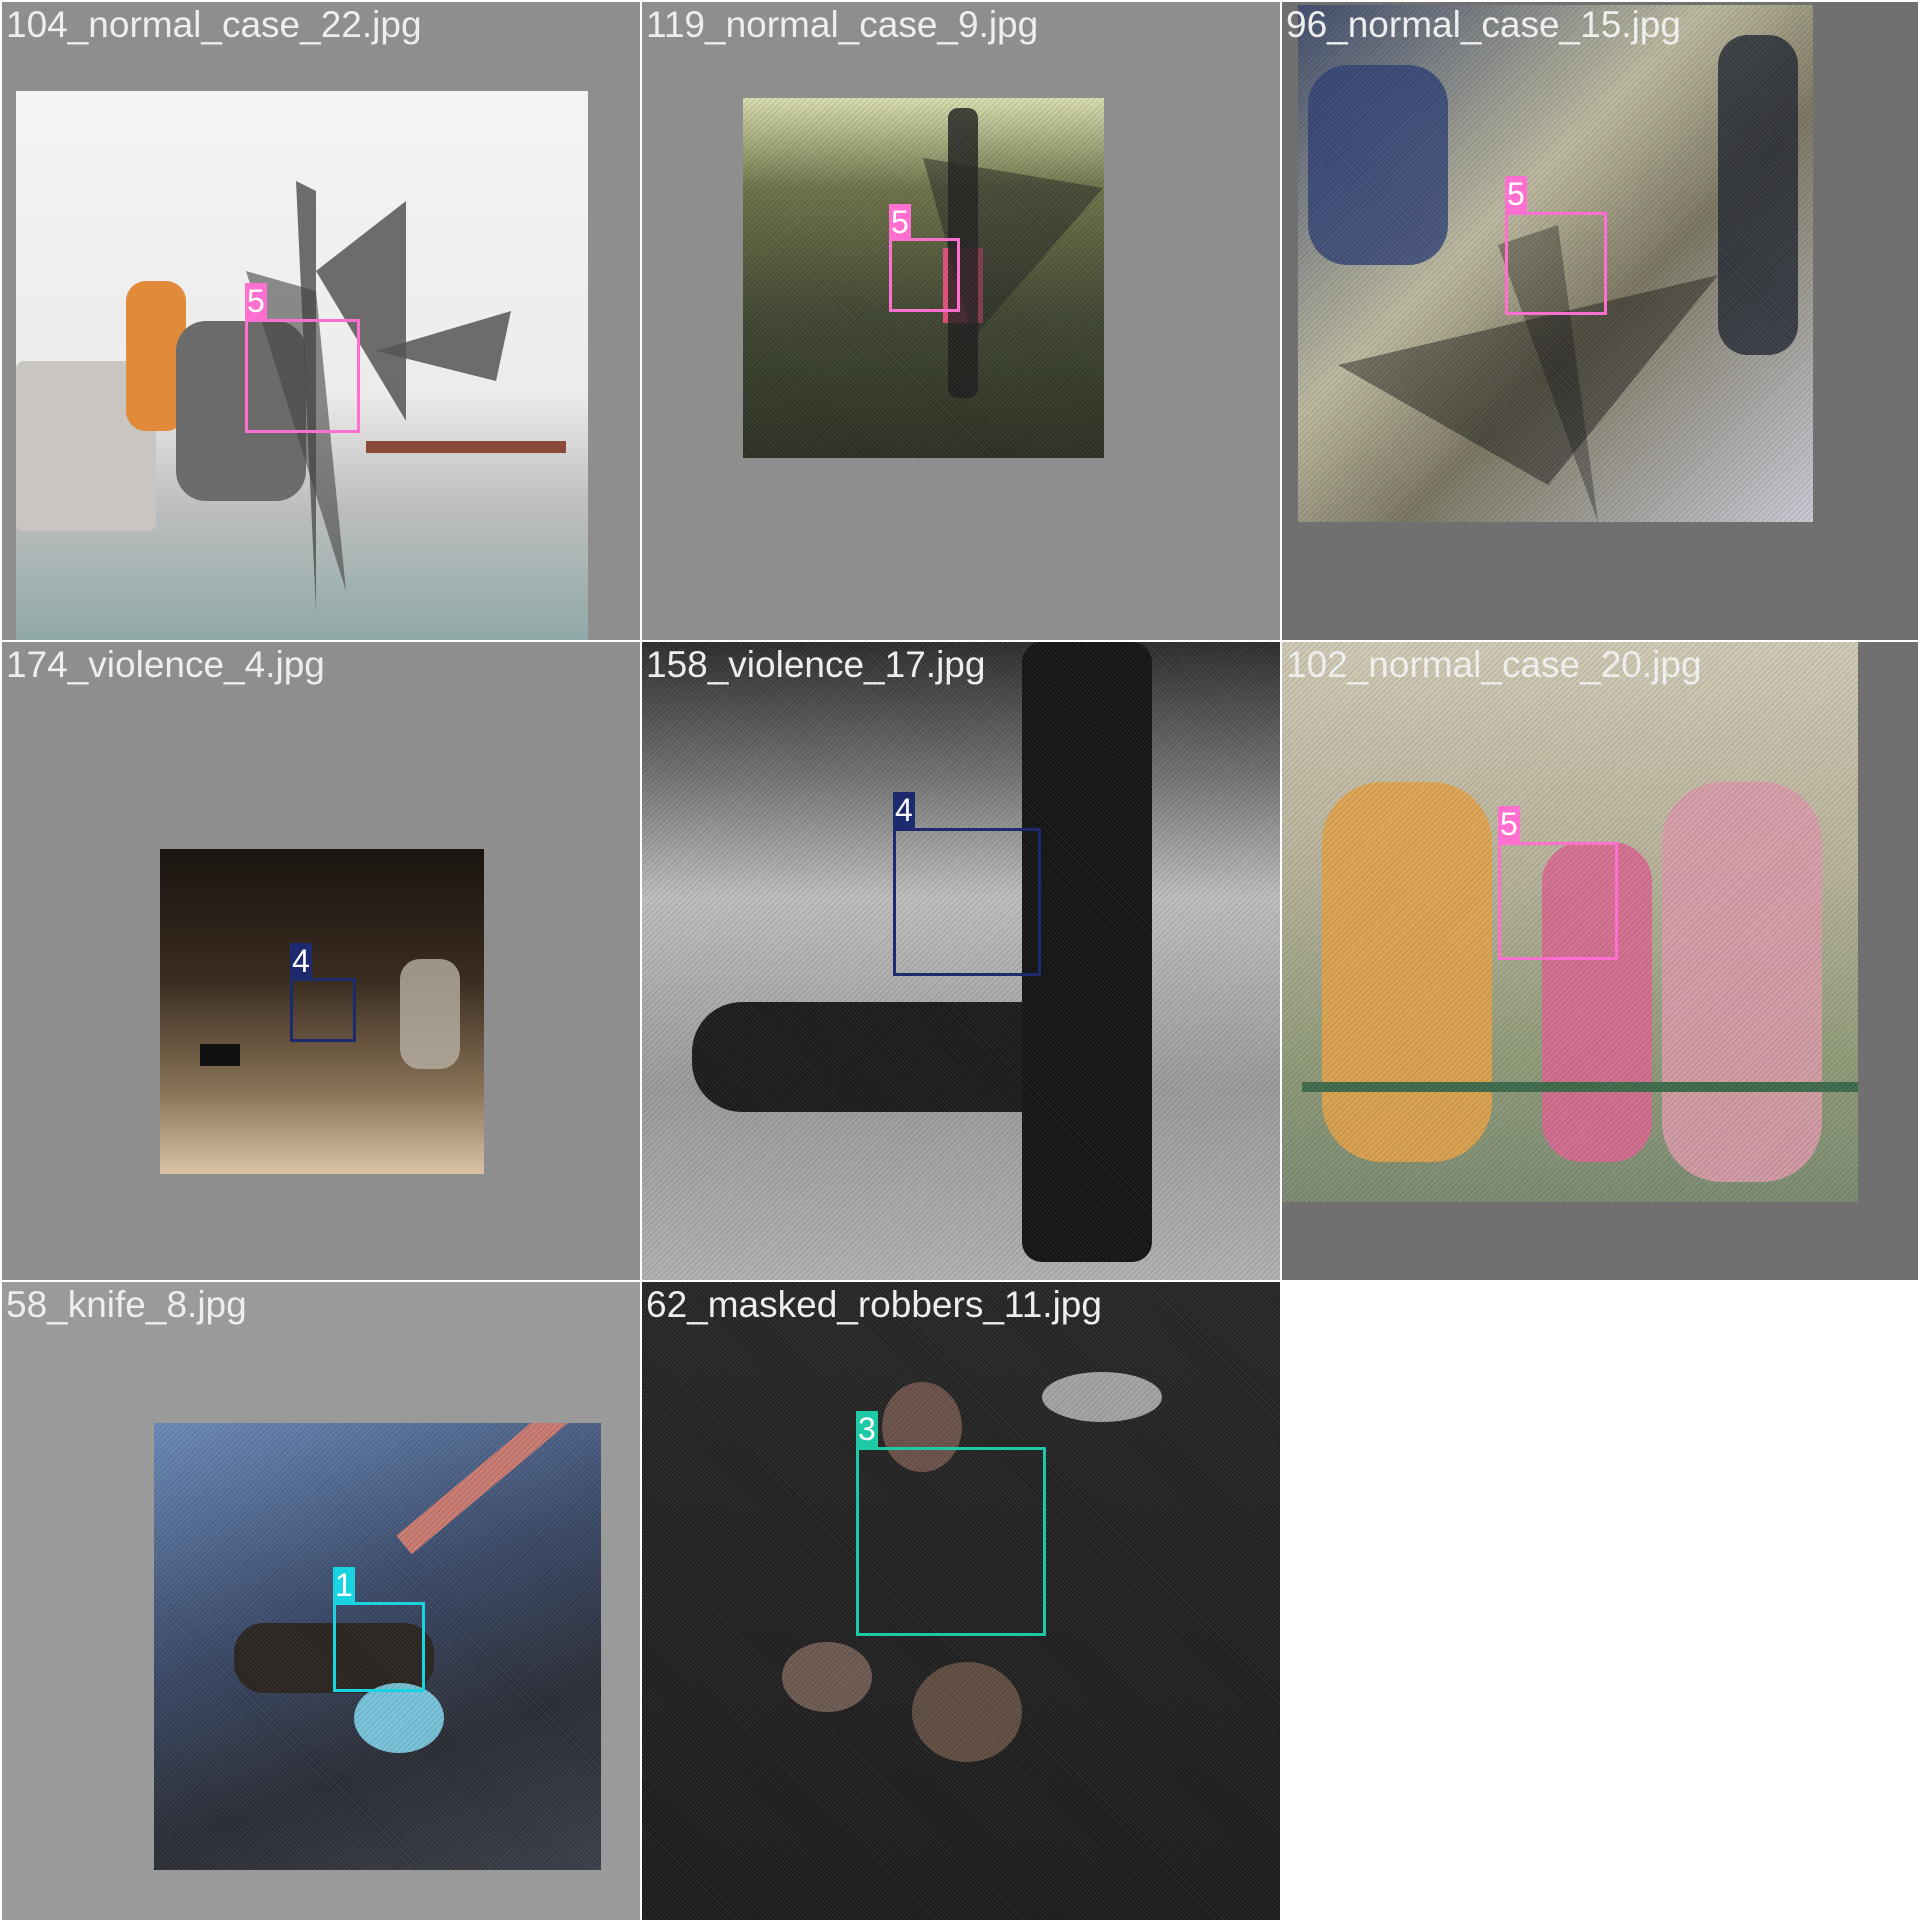 The height and width of the screenshot is (1920, 1920). I want to click on light-blob-1-shape, so click(1102, 1397).